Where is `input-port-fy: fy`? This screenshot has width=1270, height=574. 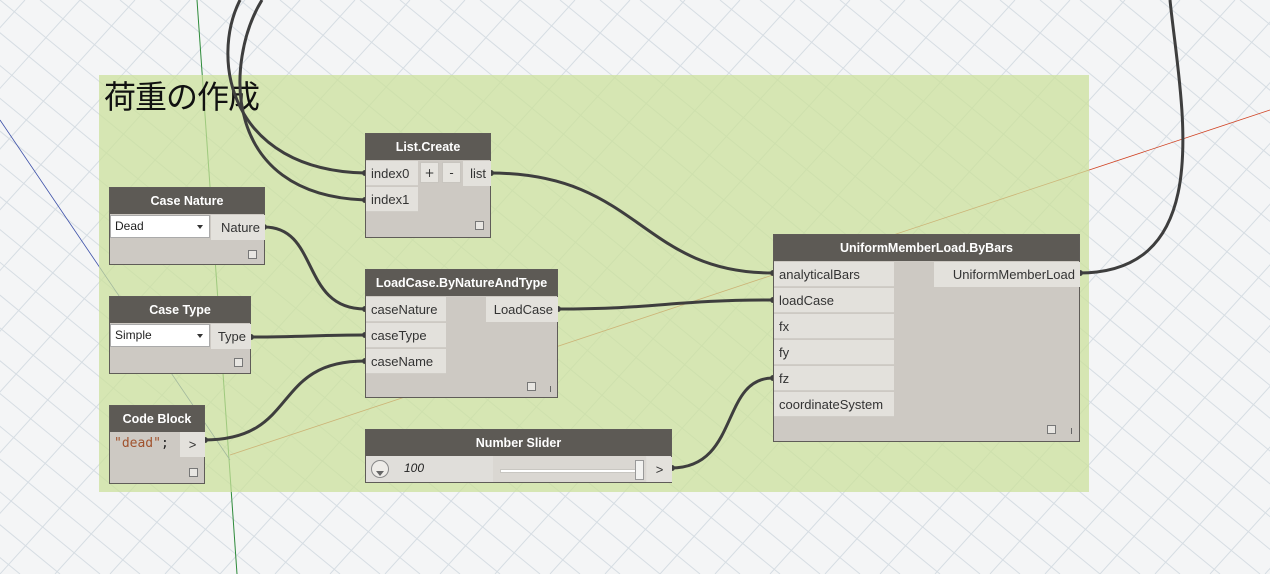 input-port-fy: fy is located at coordinates (834, 352).